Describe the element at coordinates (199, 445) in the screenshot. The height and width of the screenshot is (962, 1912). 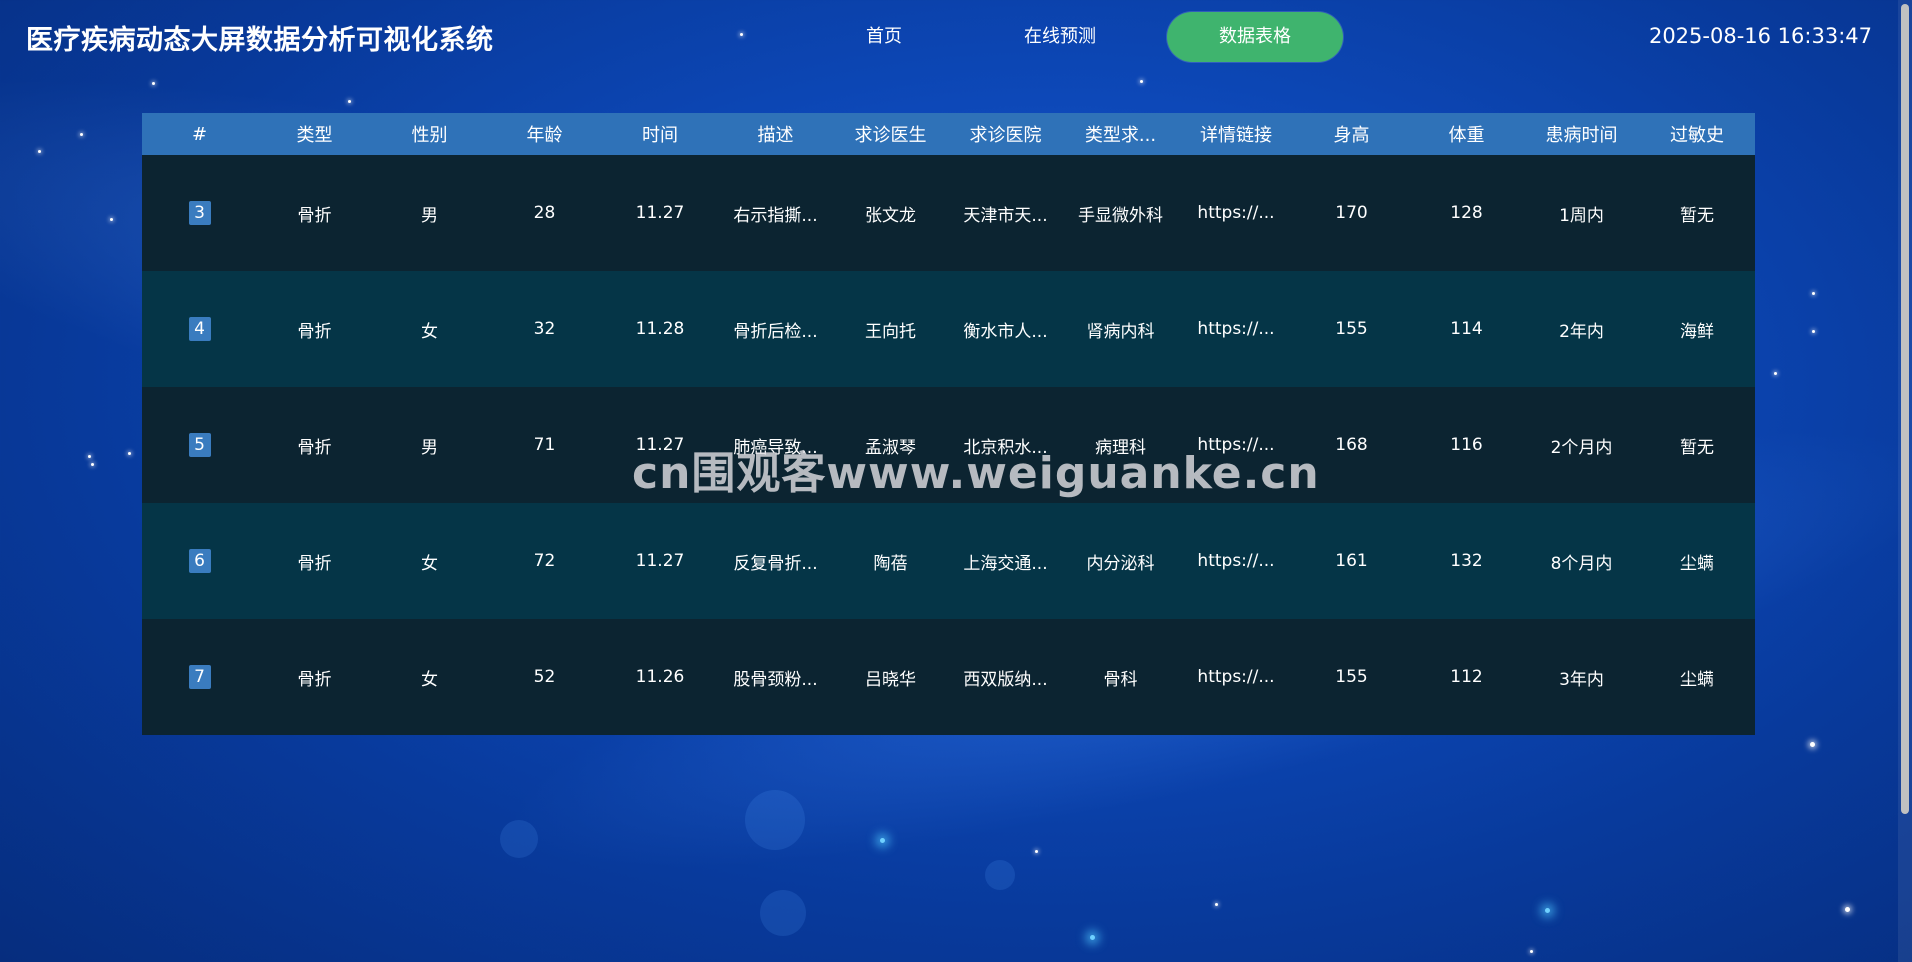
I see `cell-index: 5` at that location.